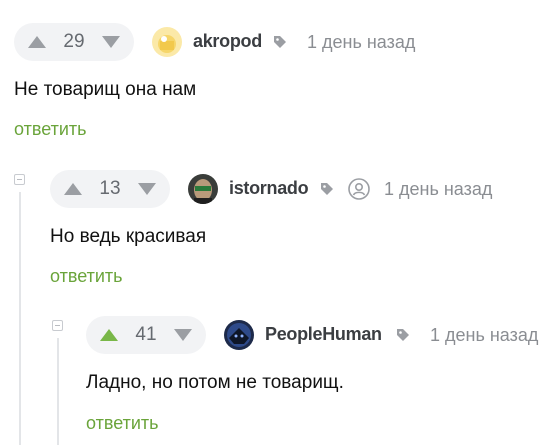  I want to click on vote-widget: 29, so click(74, 42).